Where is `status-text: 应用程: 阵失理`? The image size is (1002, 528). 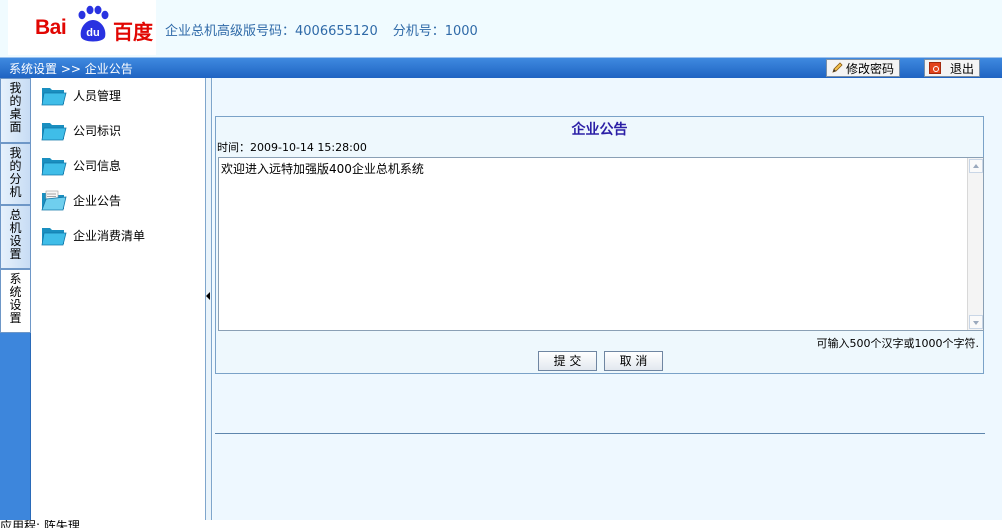
status-text: 应用程: 阵失理 is located at coordinates (40, 524).